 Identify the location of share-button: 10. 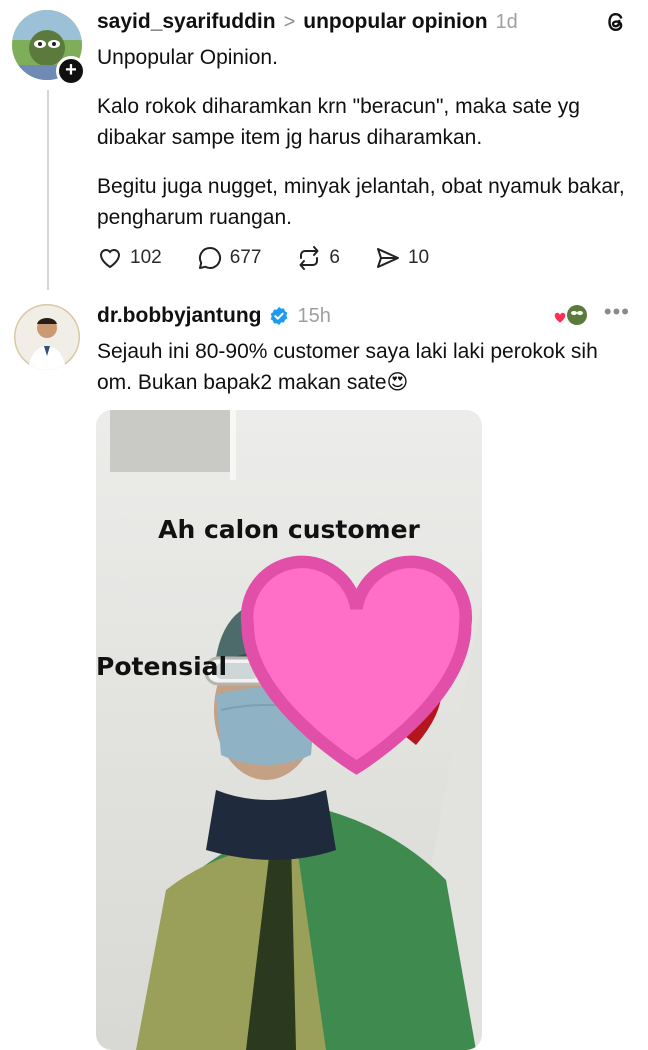
(401, 258).